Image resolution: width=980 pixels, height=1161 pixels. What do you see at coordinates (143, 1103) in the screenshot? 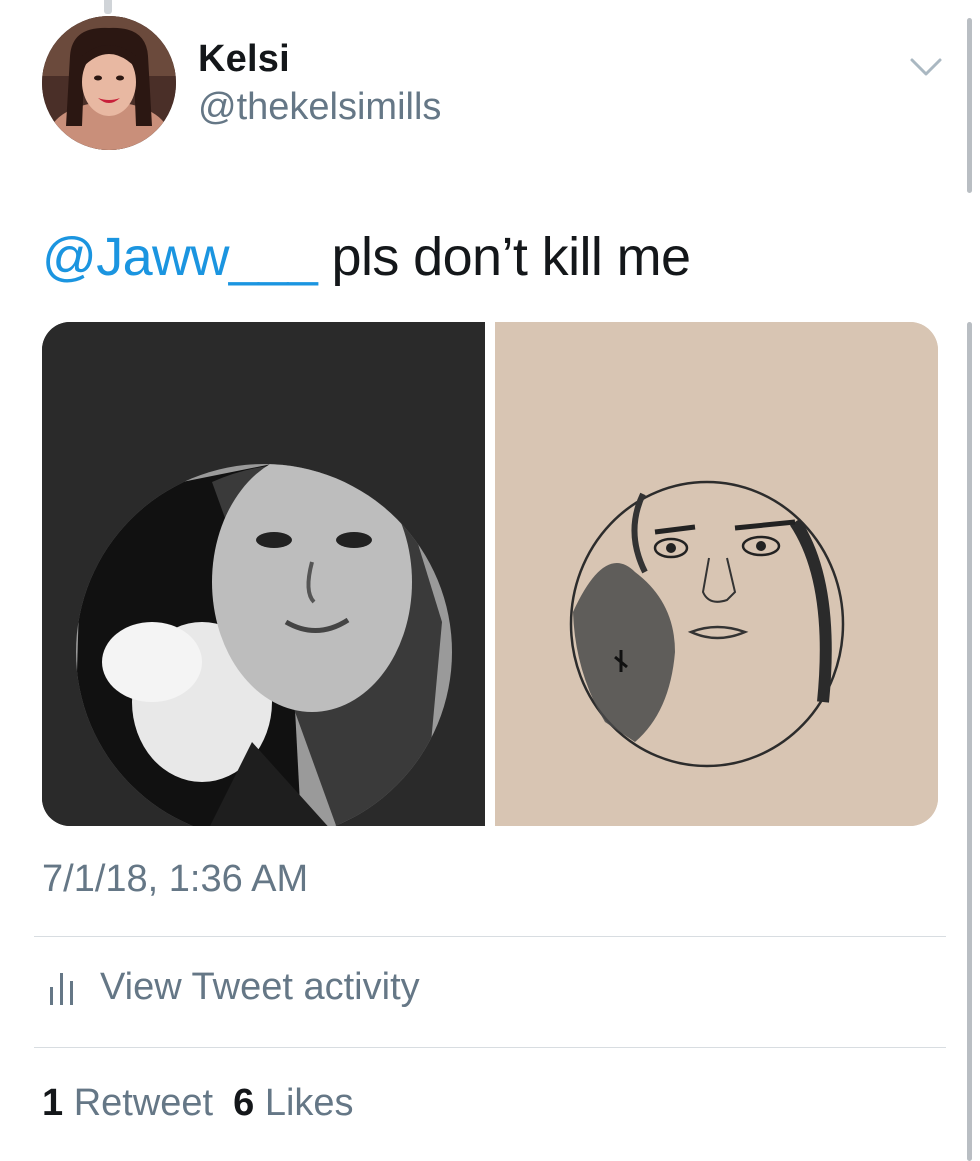
I see `retweets-label: Retweet` at bounding box center [143, 1103].